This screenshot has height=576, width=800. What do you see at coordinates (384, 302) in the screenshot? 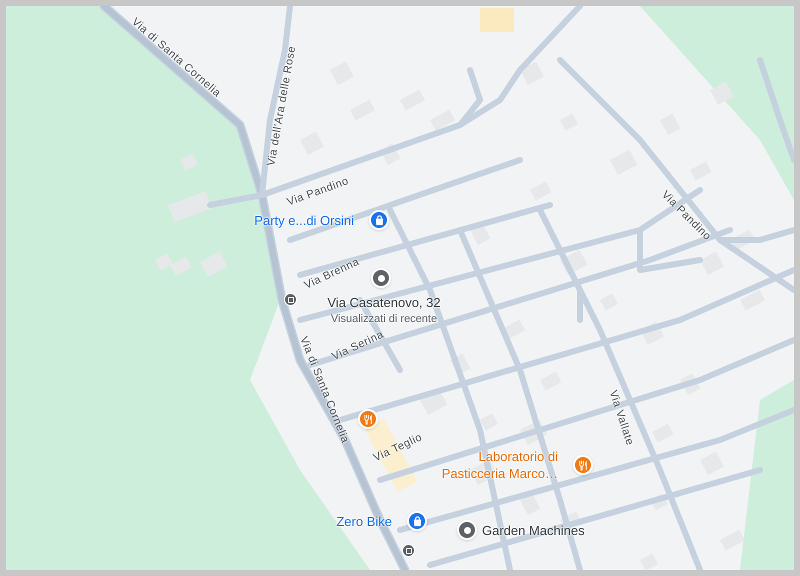
I see `place-label: Via Casatenovo, 32` at bounding box center [384, 302].